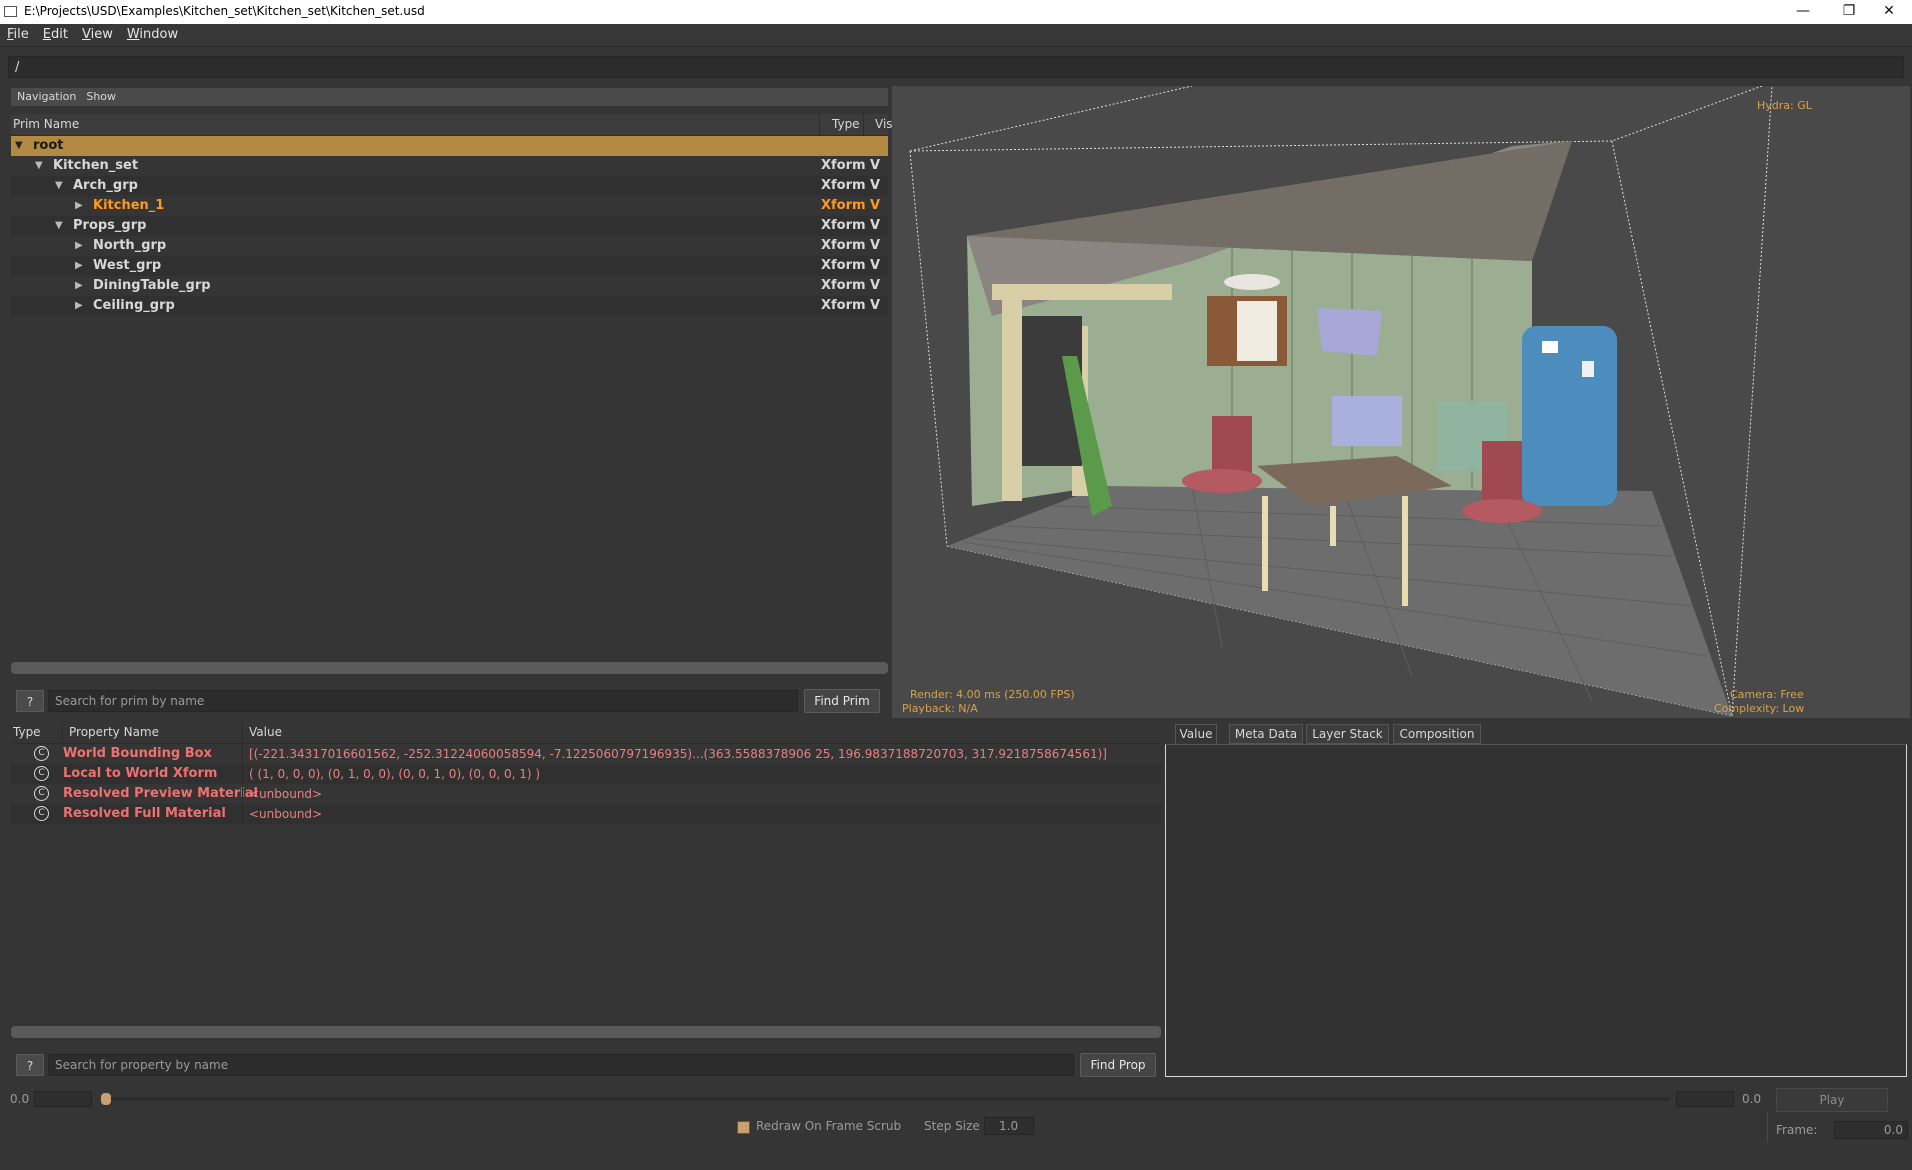 The width and height of the screenshot is (1912, 1170). What do you see at coordinates (1537, 733) in the screenshot?
I see `detail-tabs: Value Meta Data Layer Stack Composition` at bounding box center [1537, 733].